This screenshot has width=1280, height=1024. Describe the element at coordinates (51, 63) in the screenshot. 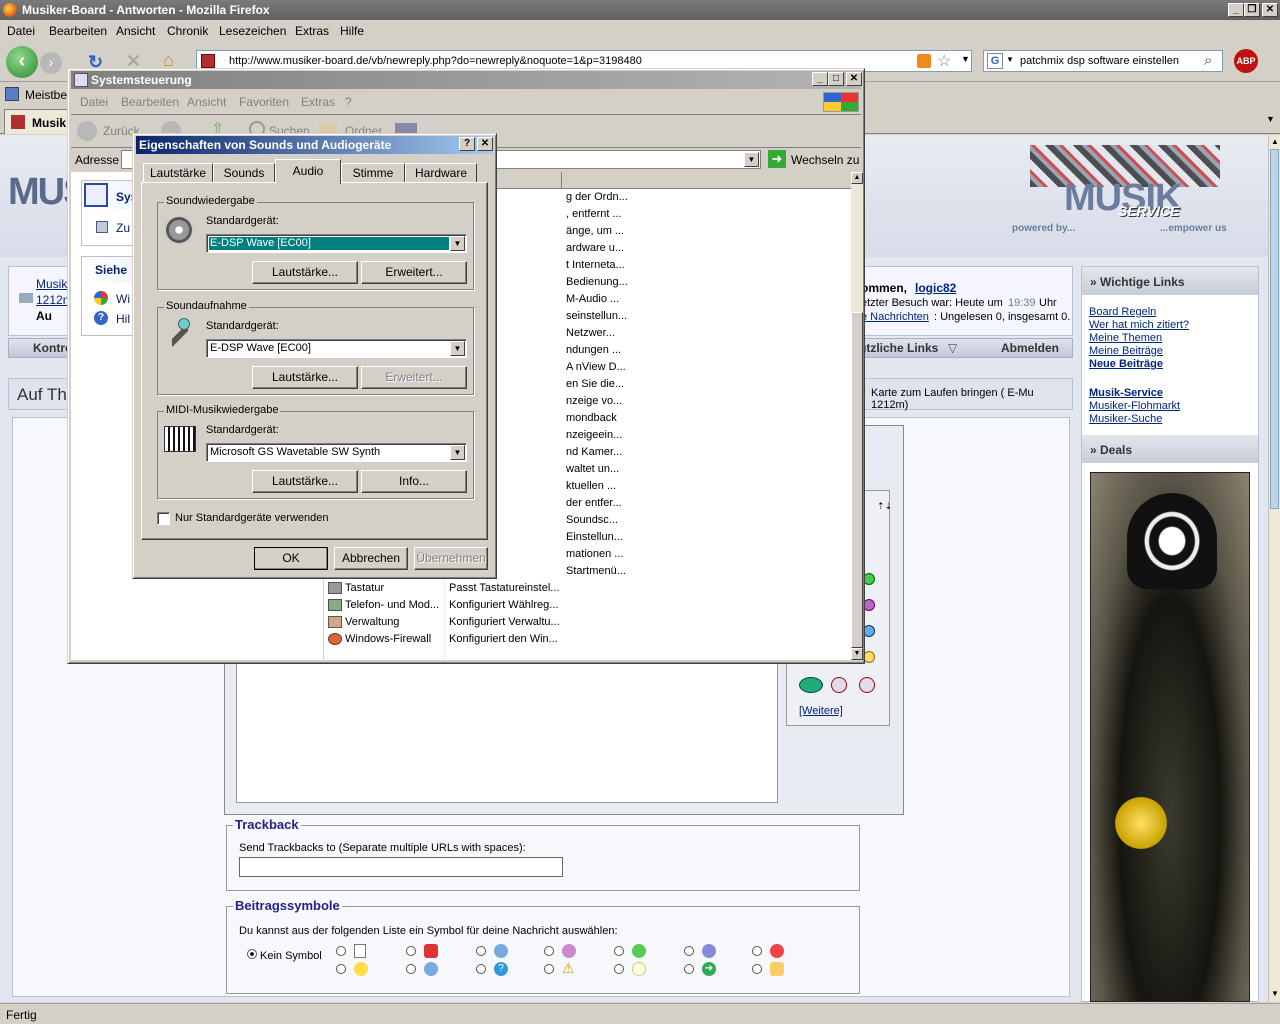

I see `forward-arrow-icon: ›` at that location.